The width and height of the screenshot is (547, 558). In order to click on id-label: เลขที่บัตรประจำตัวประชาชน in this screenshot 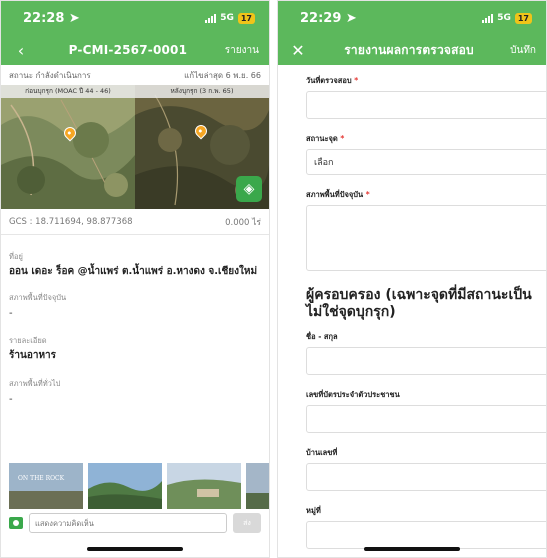, I will do `click(353, 394)`.